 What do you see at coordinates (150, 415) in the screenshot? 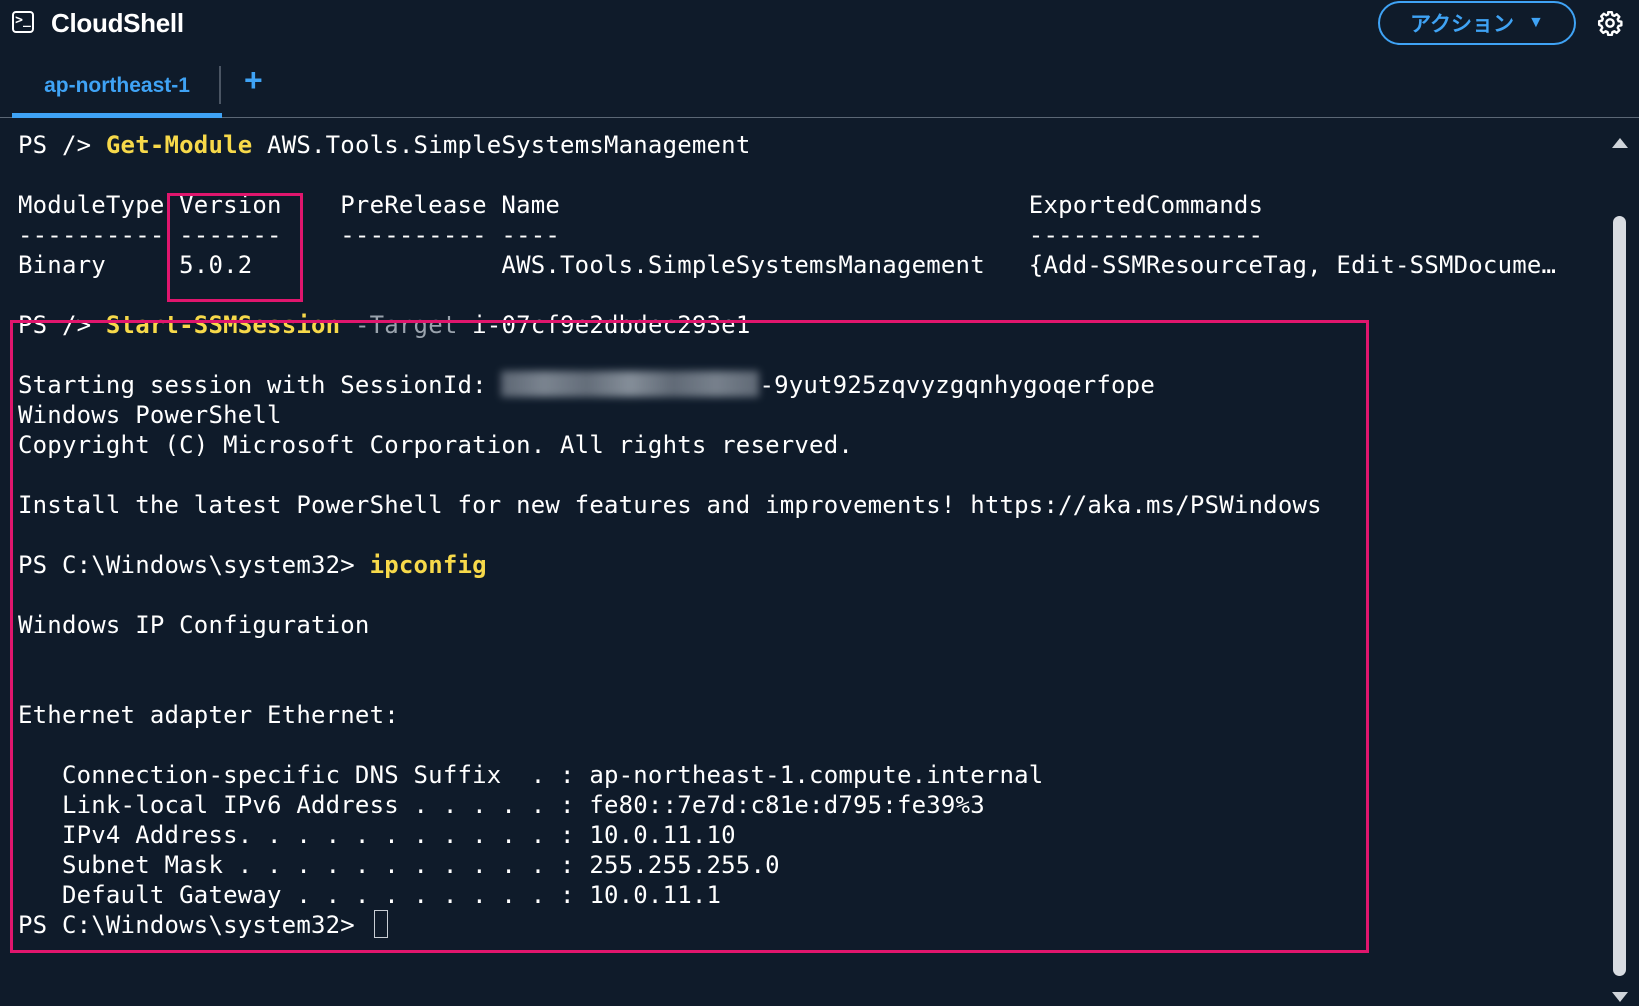
I see `terminal-line: Windows PowerShell` at bounding box center [150, 415].